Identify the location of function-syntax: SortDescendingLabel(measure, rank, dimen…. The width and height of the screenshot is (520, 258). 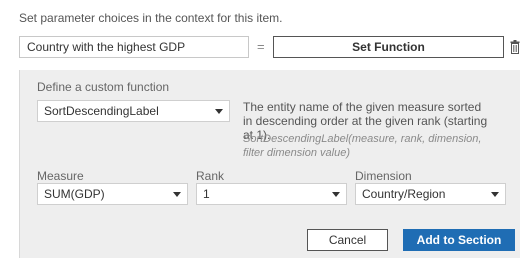
(362, 146).